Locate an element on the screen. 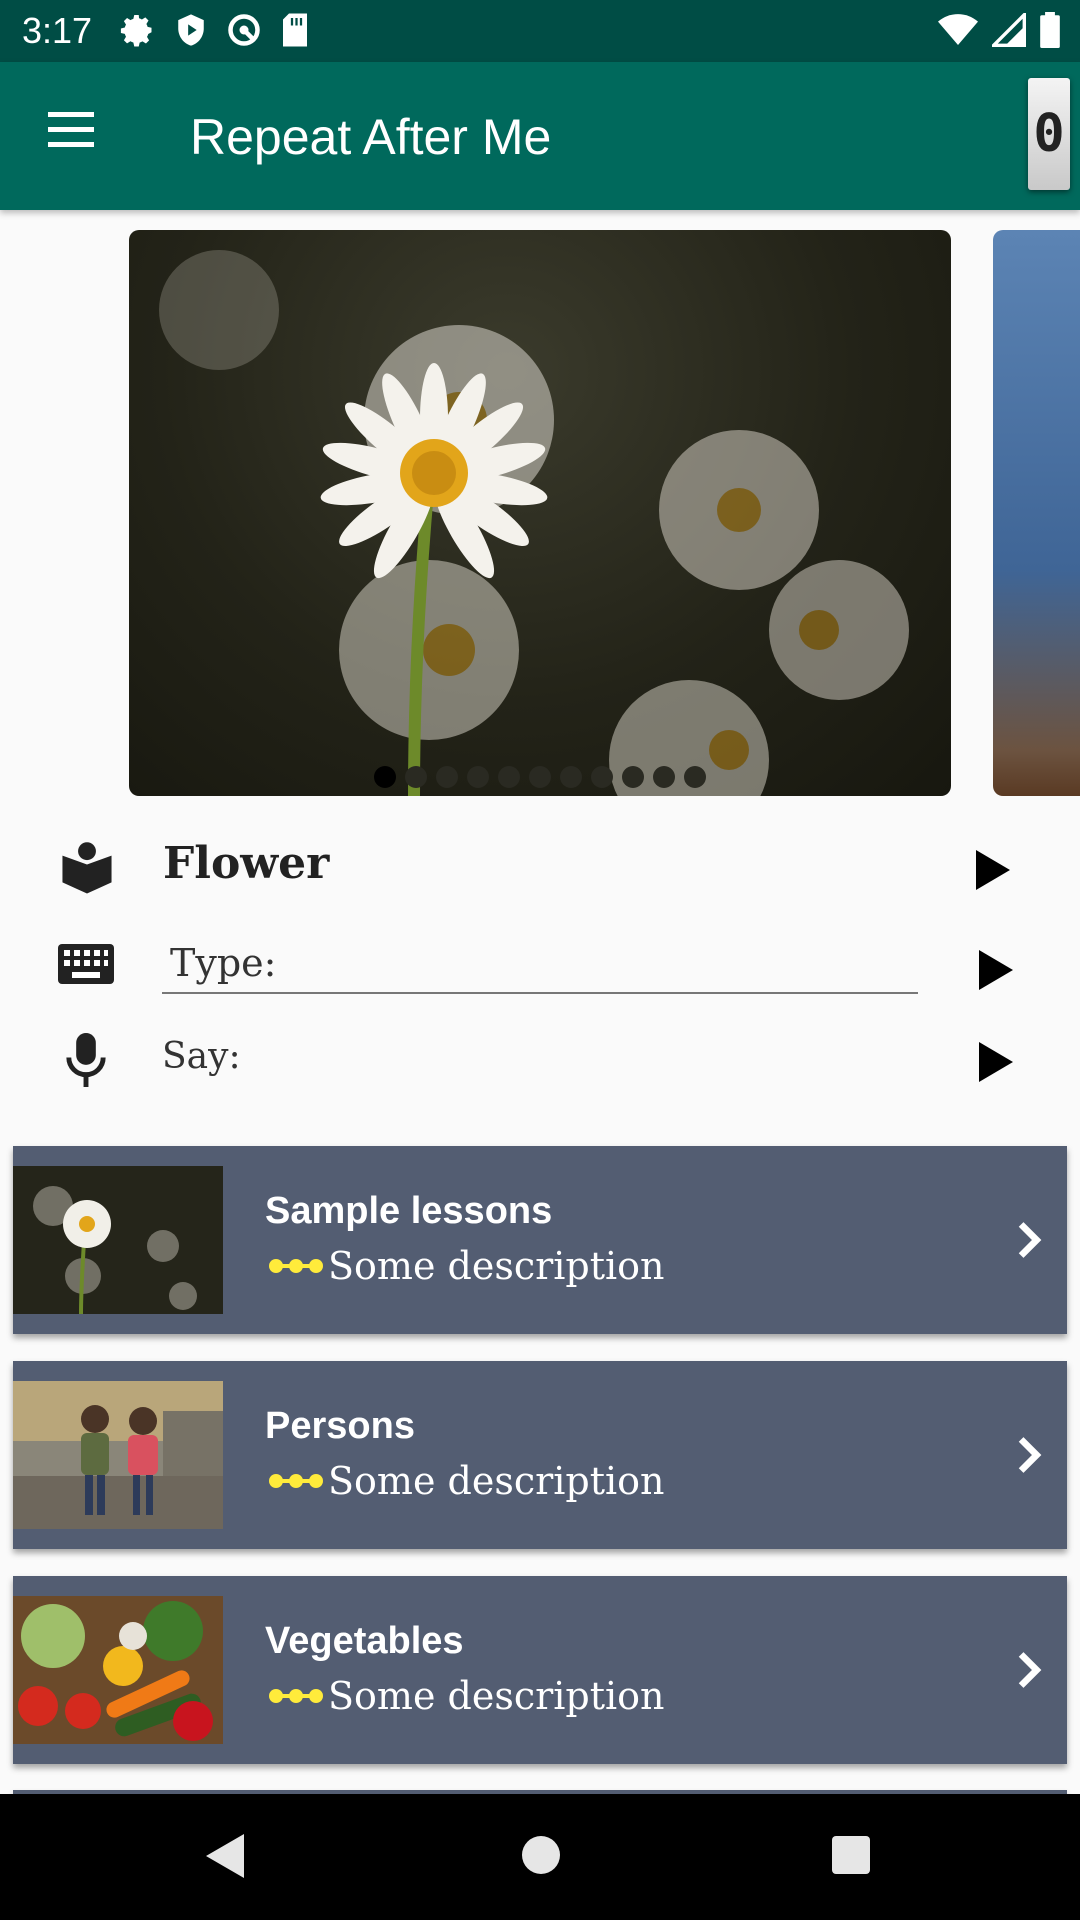 This screenshot has height=1920, width=1080. reading-book-icon is located at coordinates (87, 868).